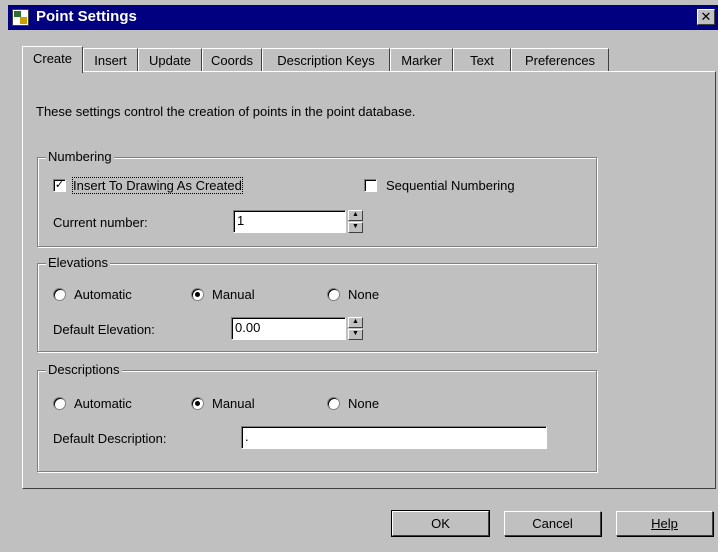  Describe the element at coordinates (440, 523) in the screenshot. I see `ok-button: OK` at that location.